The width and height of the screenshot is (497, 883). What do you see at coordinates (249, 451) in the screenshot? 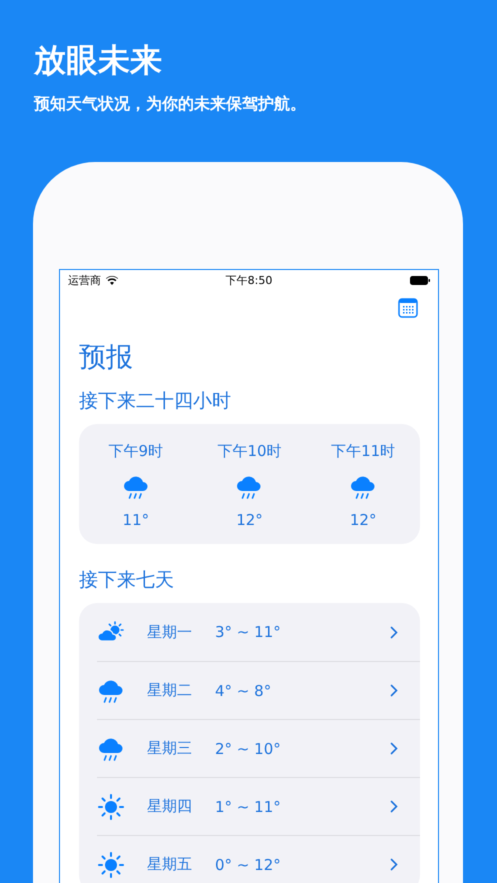
I see `hour-label: 下午10时` at bounding box center [249, 451].